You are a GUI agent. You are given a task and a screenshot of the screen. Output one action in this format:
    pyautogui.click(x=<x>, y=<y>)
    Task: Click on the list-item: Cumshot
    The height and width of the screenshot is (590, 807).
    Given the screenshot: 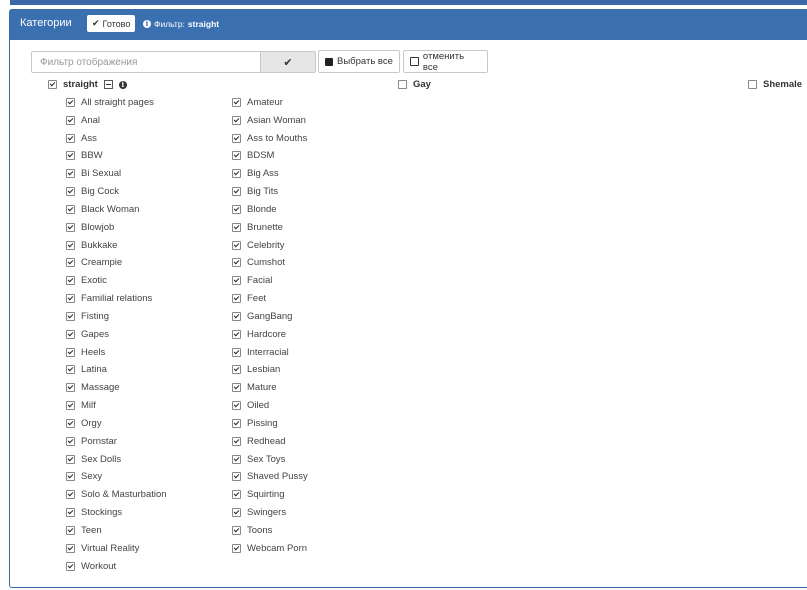 What is the action you would take?
    pyautogui.click(x=258, y=262)
    